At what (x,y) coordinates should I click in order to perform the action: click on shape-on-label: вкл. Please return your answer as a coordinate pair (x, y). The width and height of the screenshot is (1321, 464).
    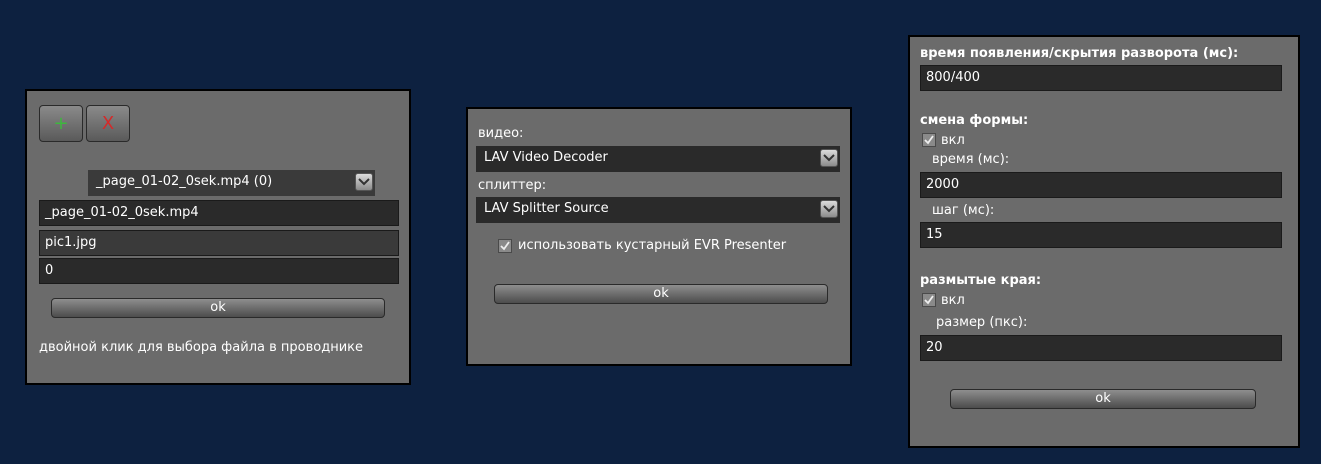
    Looking at the image, I should click on (953, 140).